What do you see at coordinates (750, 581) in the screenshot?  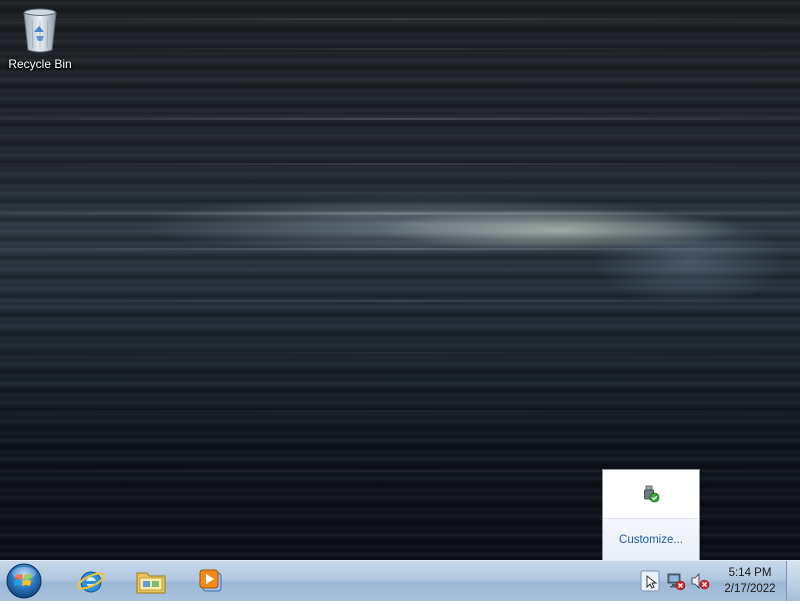 I see `taskbar-clock: 5:14 PM 2/17/2022` at bounding box center [750, 581].